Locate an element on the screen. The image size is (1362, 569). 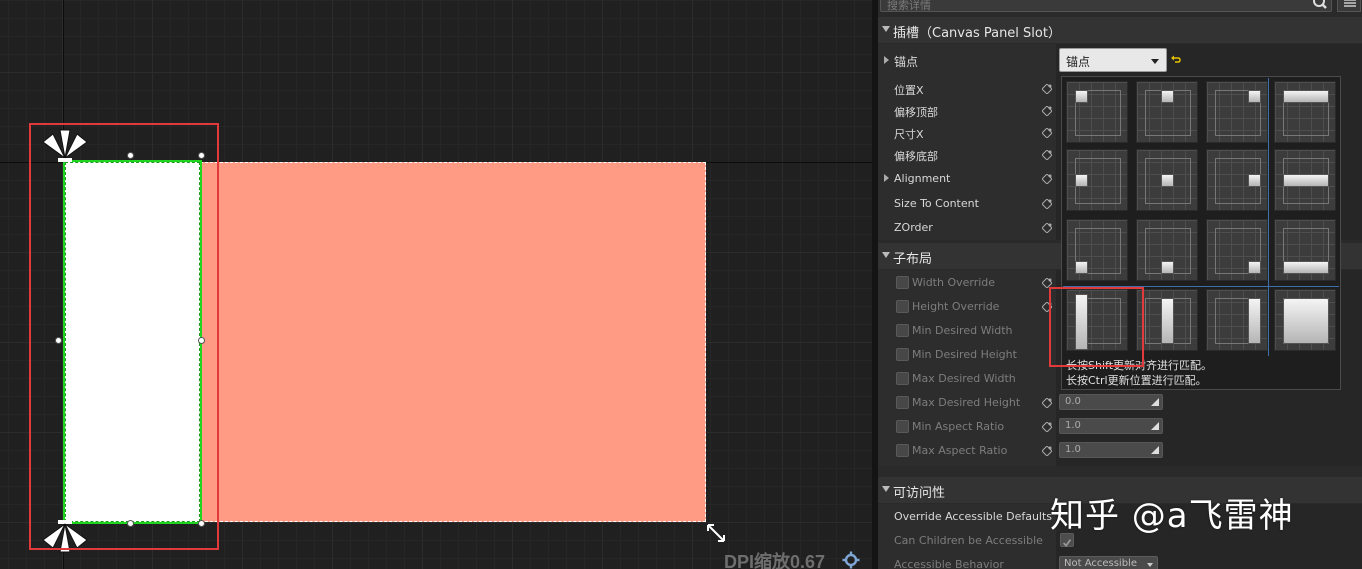
accessible-behavior-dropdown: Not Accessible is located at coordinates (1108, 562).